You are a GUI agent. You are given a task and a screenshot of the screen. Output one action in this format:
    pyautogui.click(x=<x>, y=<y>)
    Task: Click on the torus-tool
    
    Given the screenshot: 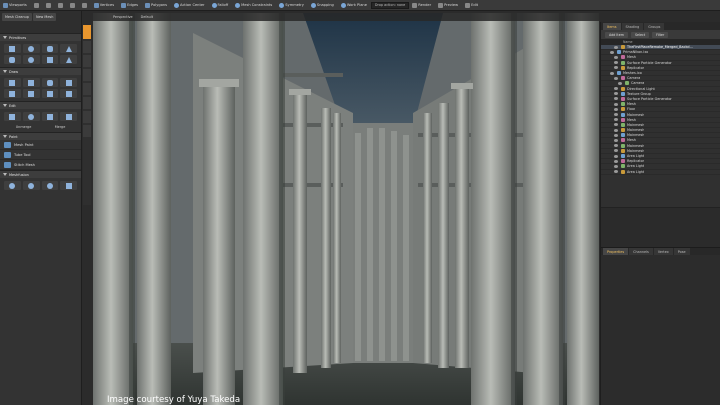 What is the action you would take?
    pyautogui.click(x=31, y=59)
    